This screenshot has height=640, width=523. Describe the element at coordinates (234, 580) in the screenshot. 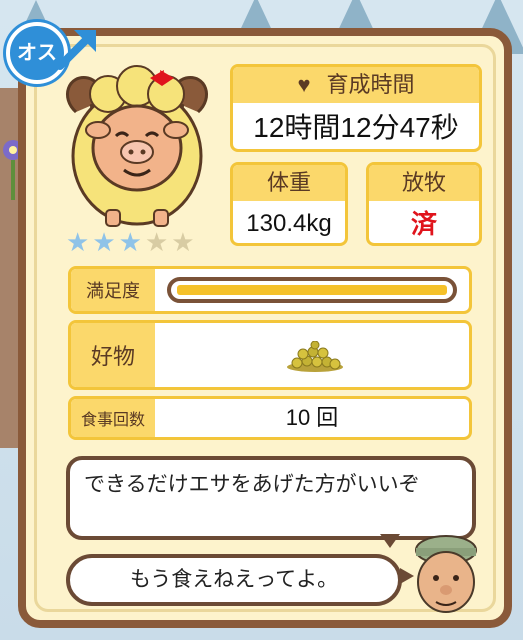

I see `speech-bubble-2: もう食えねえってよ。` at that location.